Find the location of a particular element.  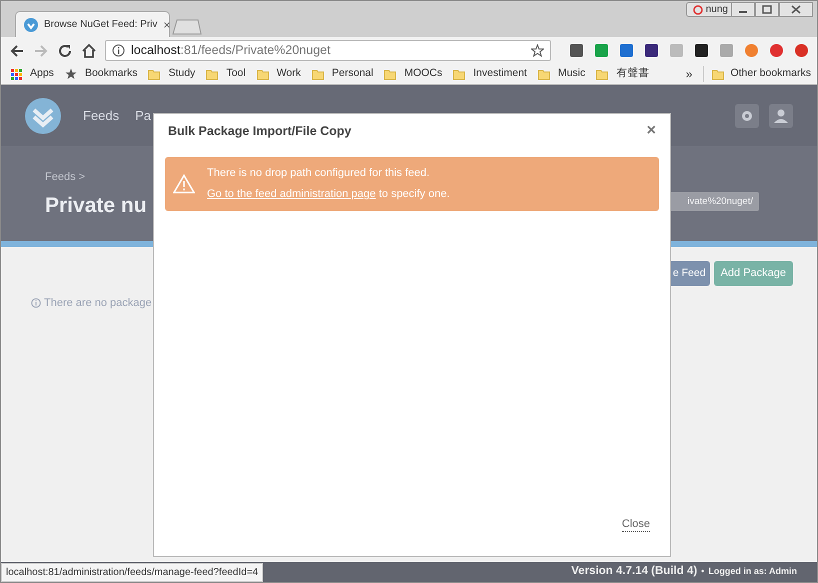

user-icon is located at coordinates (781, 116).